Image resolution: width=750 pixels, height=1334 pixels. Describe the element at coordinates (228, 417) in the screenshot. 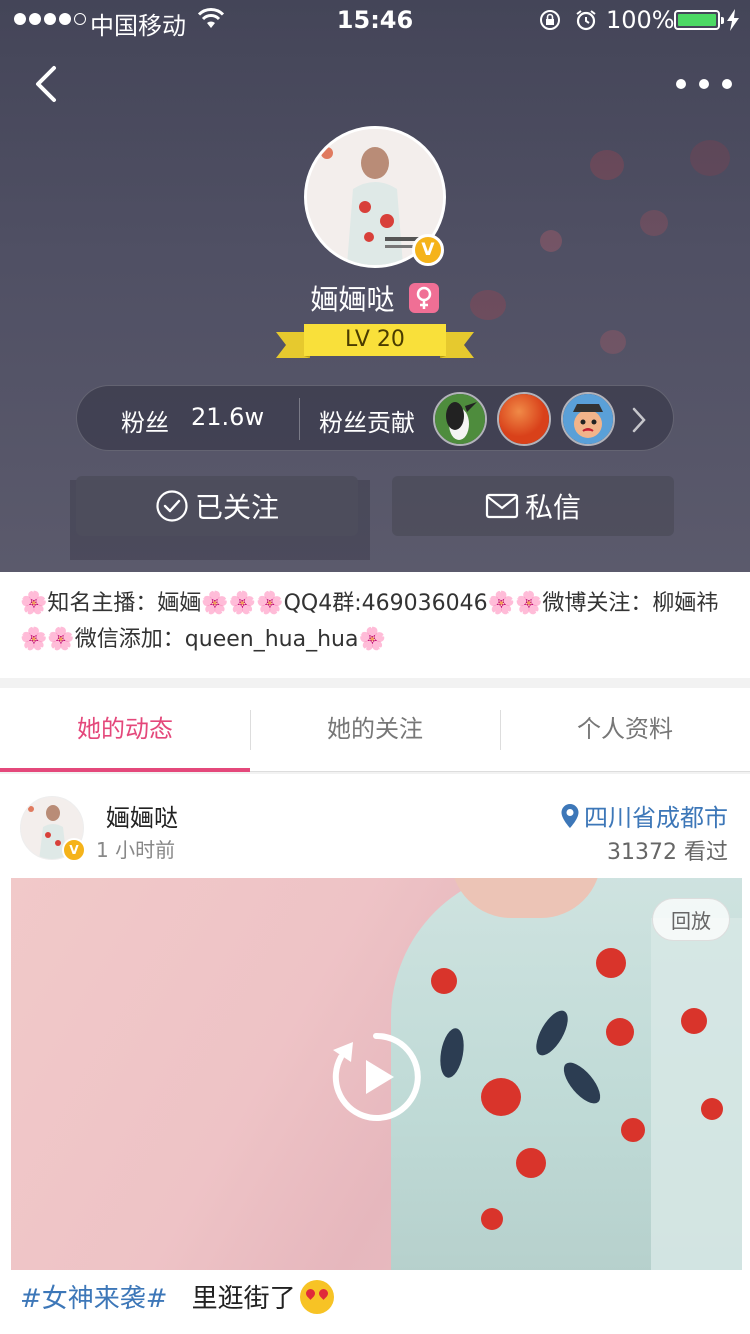

I see `fans-count: 21.6w` at that location.